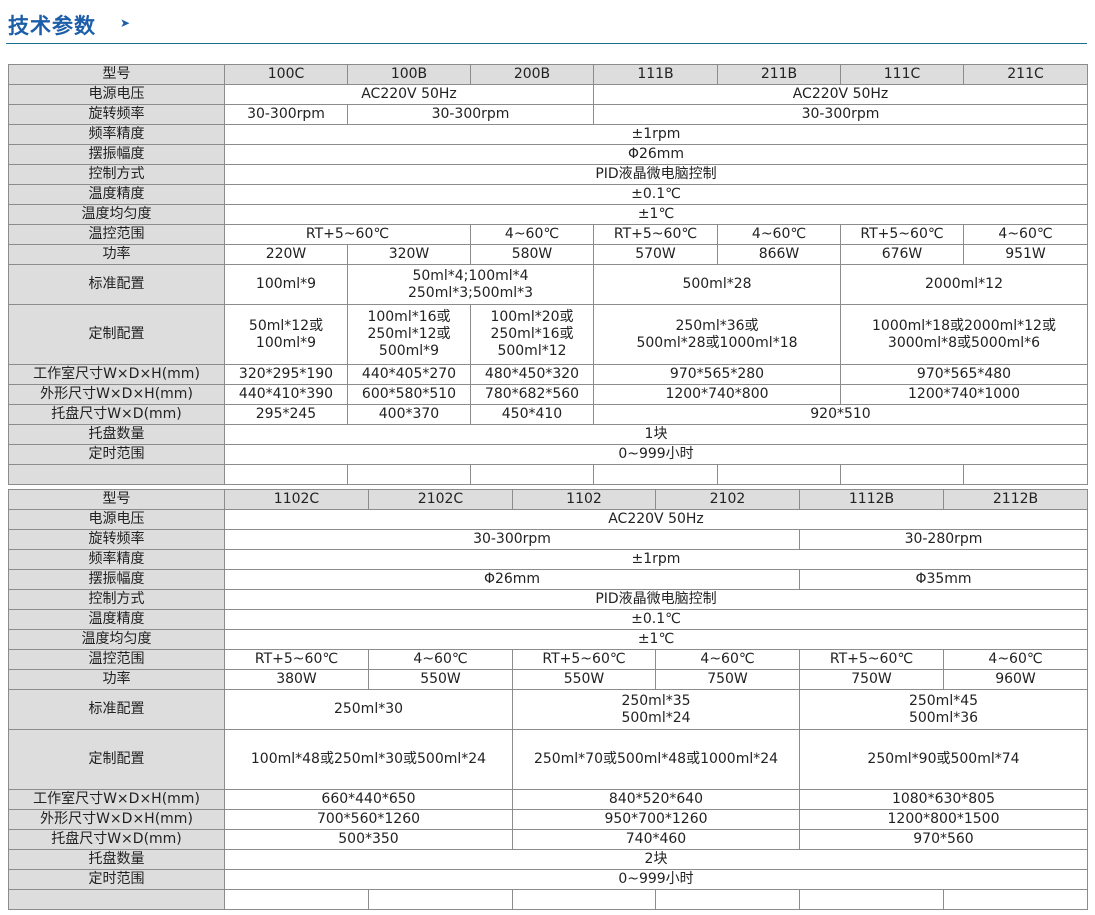 The height and width of the screenshot is (915, 1095). I want to click on table-cell: 30-280rpm, so click(943, 539).